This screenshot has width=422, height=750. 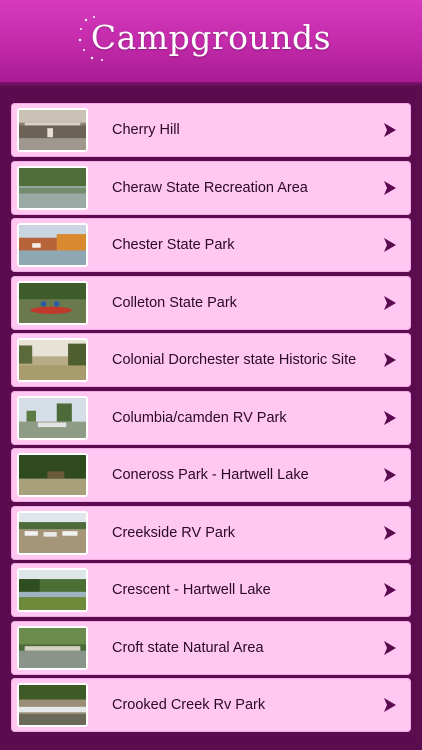 What do you see at coordinates (191, 590) in the screenshot?
I see `list-item-label: Crescent - Hartwell Lake` at bounding box center [191, 590].